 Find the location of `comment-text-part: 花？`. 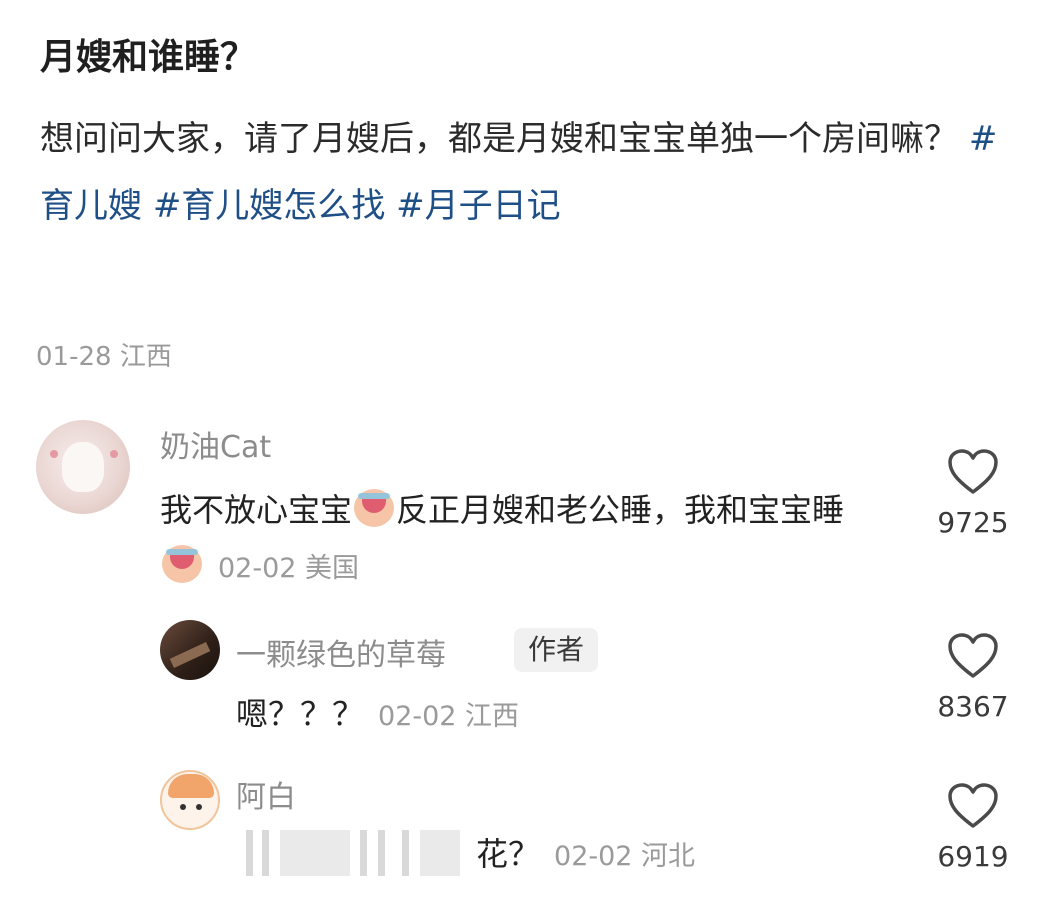

comment-text-part: 花？ is located at coordinates (508, 854).